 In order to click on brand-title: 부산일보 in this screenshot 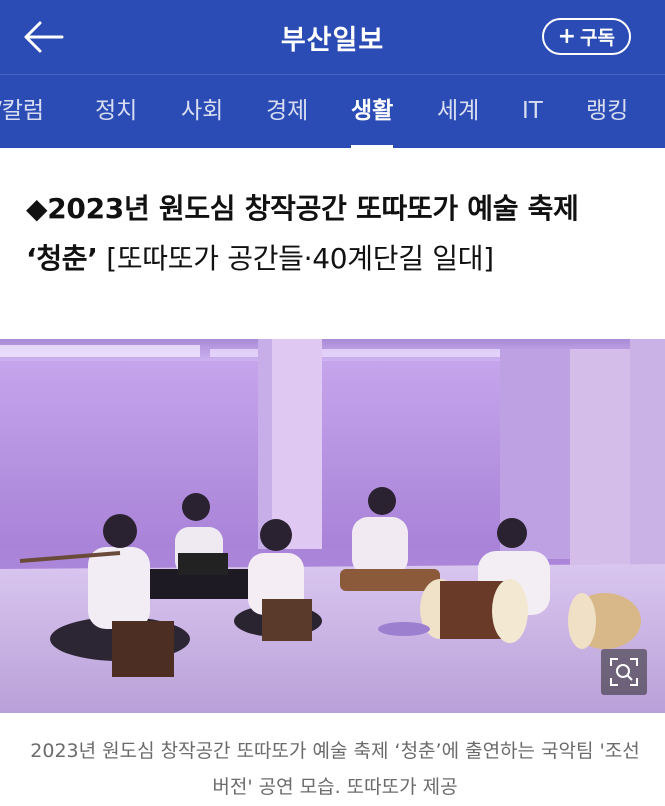, I will do `click(332, 37)`.